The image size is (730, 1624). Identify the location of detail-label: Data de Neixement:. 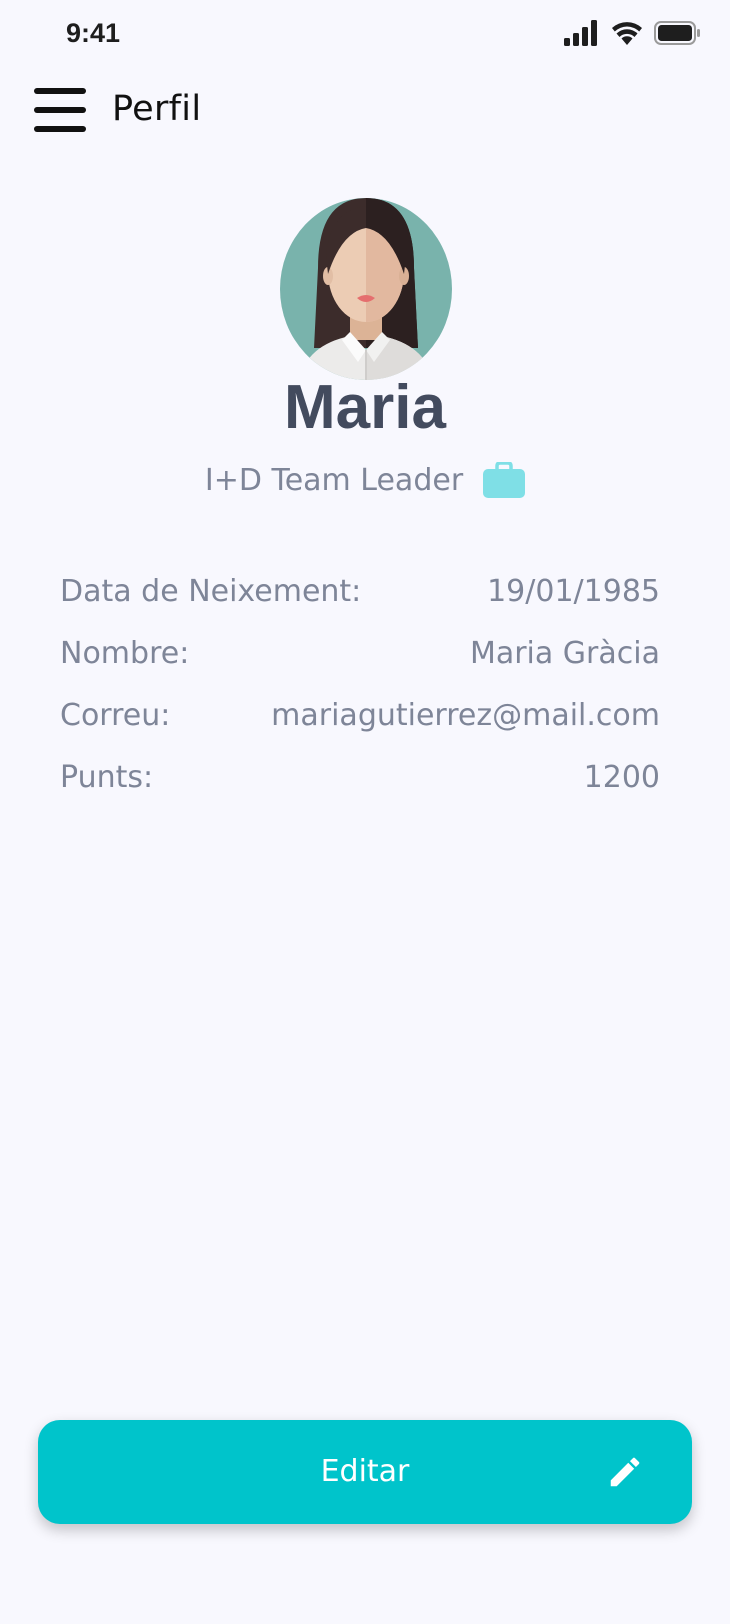
(211, 591).